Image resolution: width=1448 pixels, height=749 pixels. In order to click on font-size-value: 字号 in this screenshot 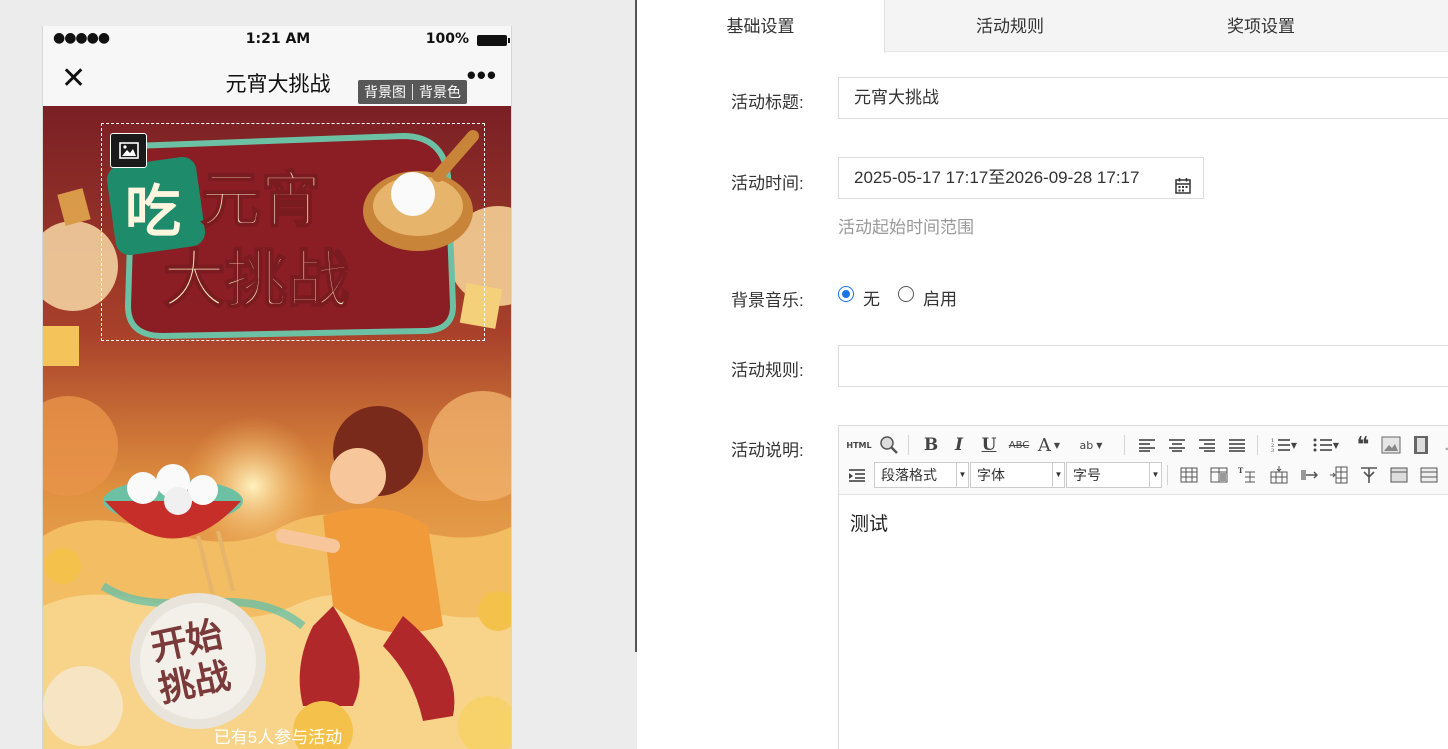, I will do `click(1087, 475)`.